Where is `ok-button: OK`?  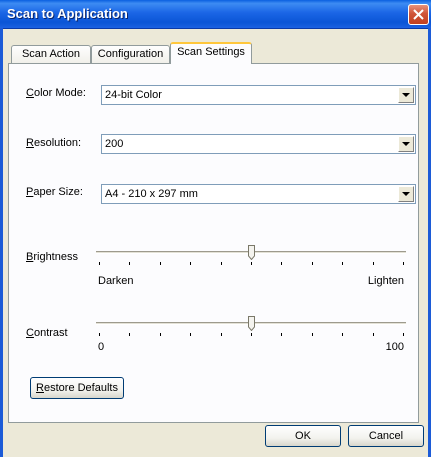 ok-button: OK is located at coordinates (303, 436).